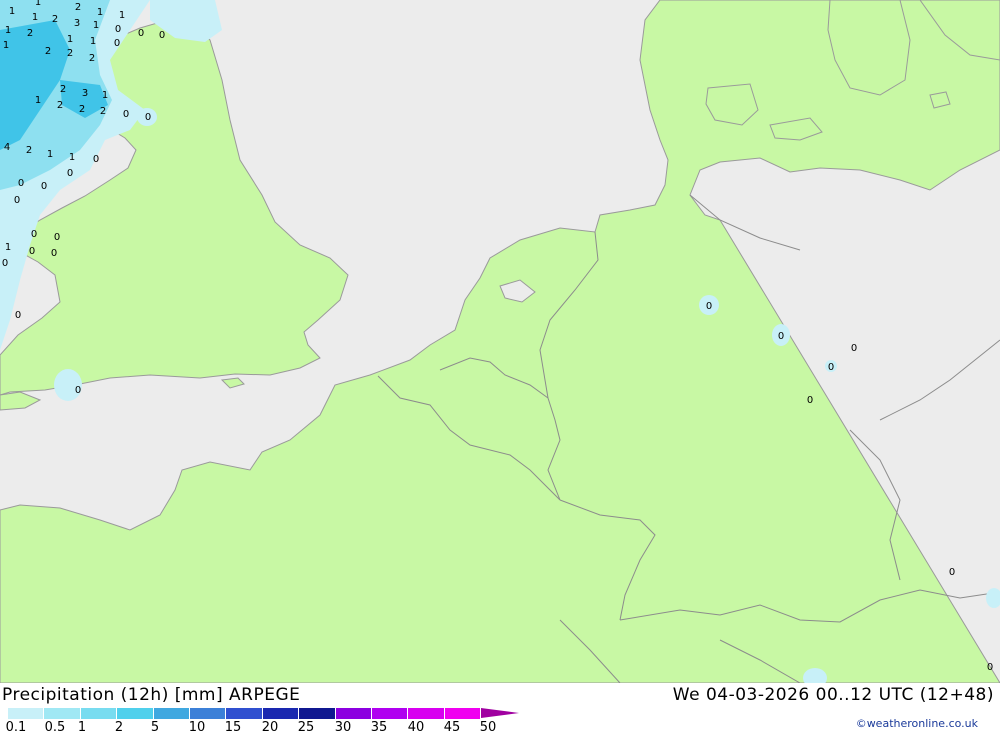  Describe the element at coordinates (7, 147) in the screenshot. I see `precip-label: 4` at that location.